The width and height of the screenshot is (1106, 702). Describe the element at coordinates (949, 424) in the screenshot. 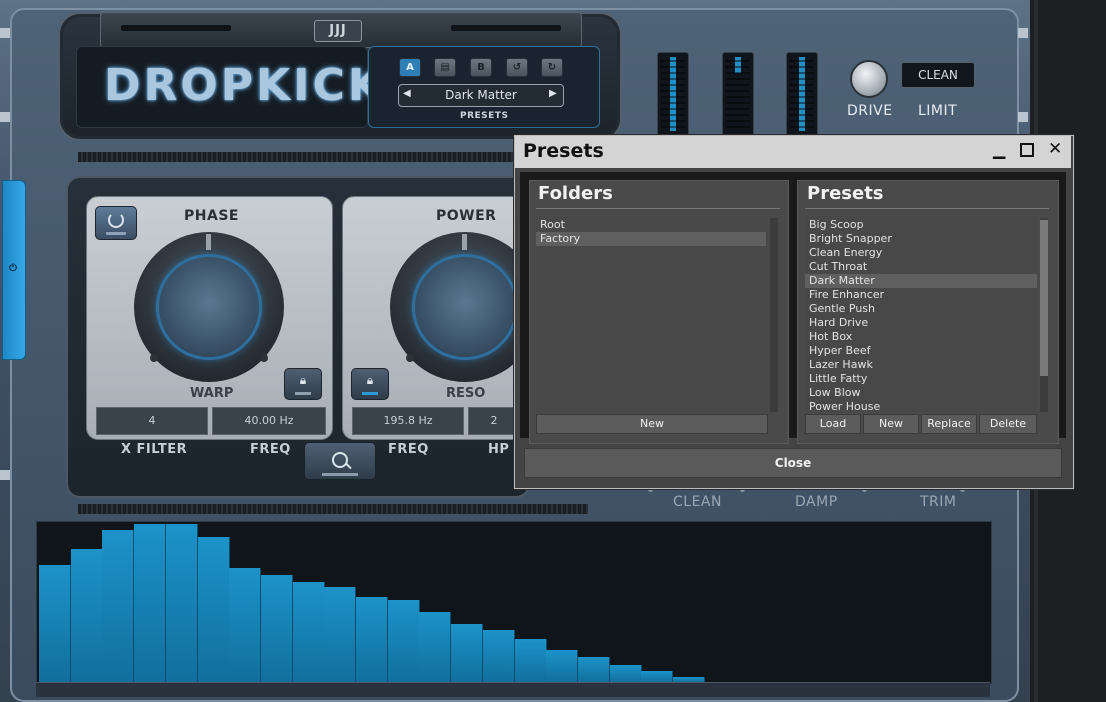

I see `replace-button: Replace` at that location.